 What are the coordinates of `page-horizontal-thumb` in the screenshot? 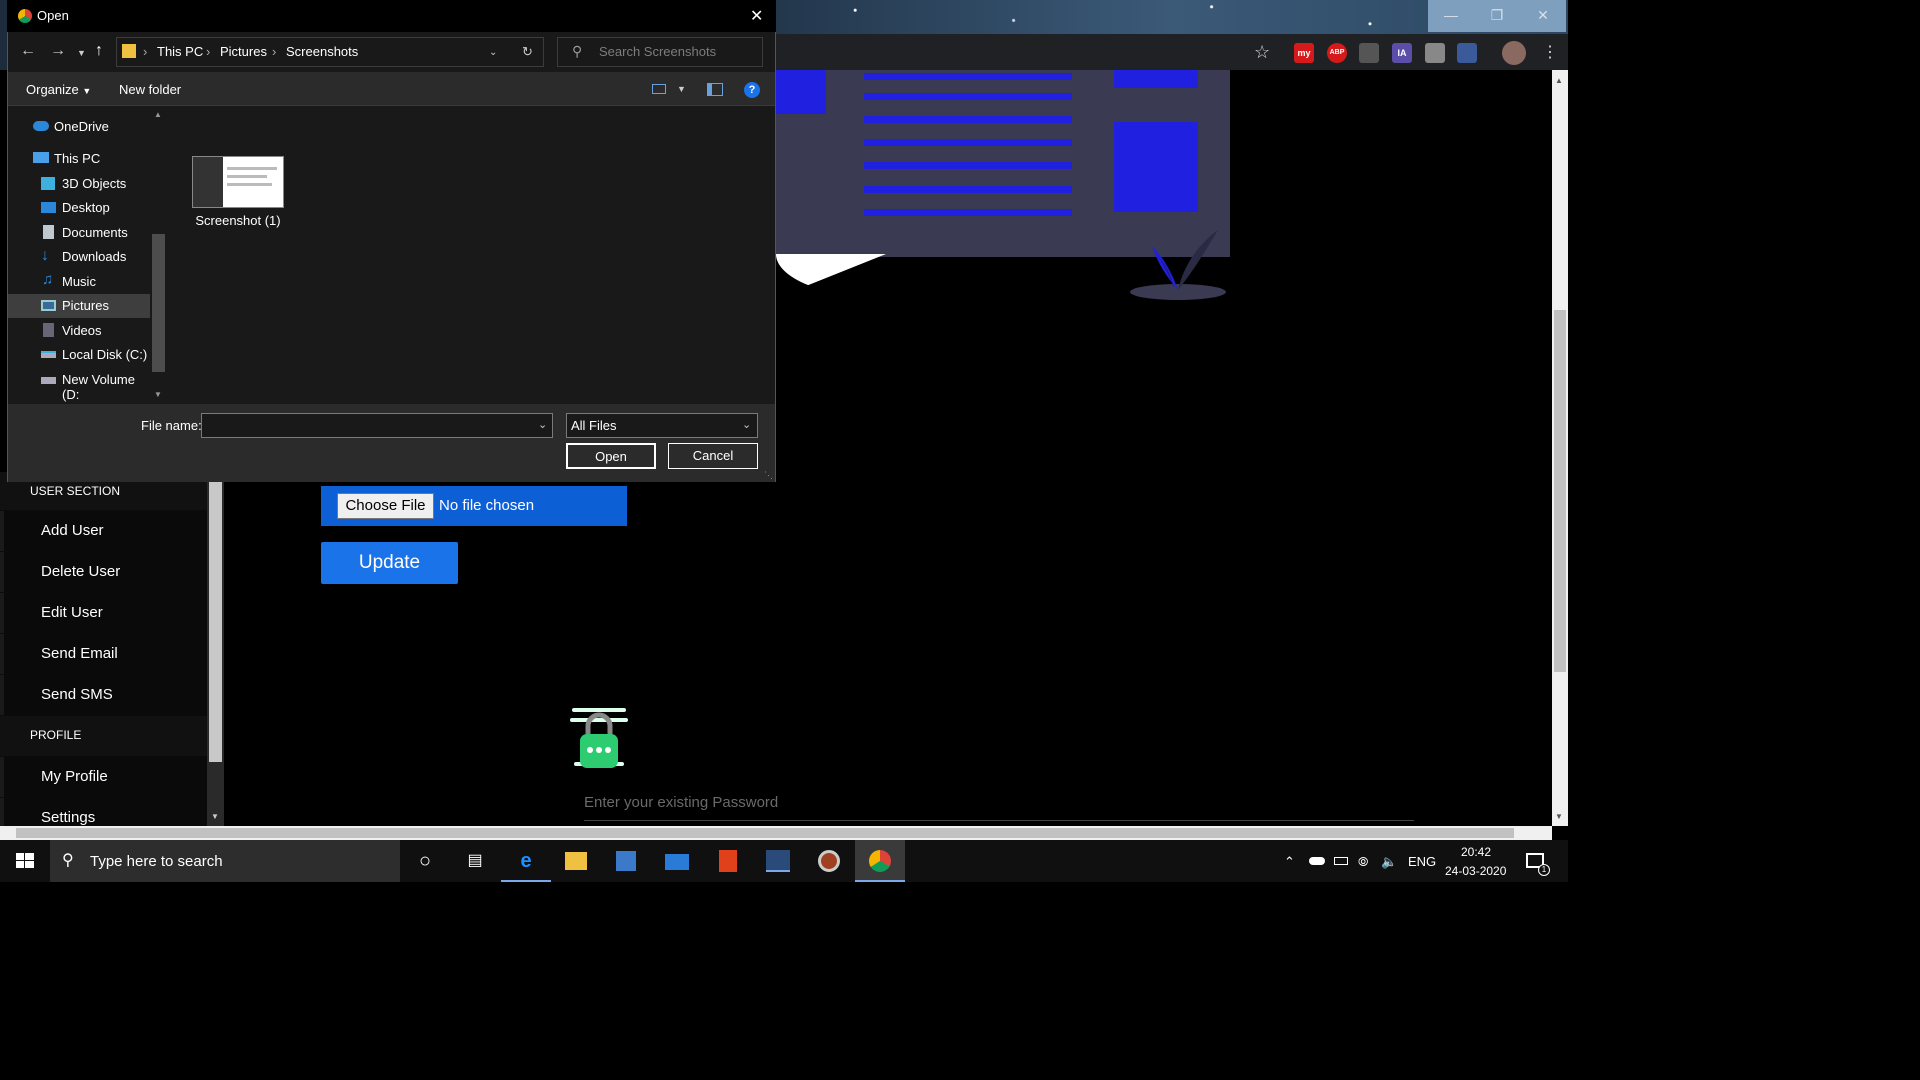 It's located at (765, 833).